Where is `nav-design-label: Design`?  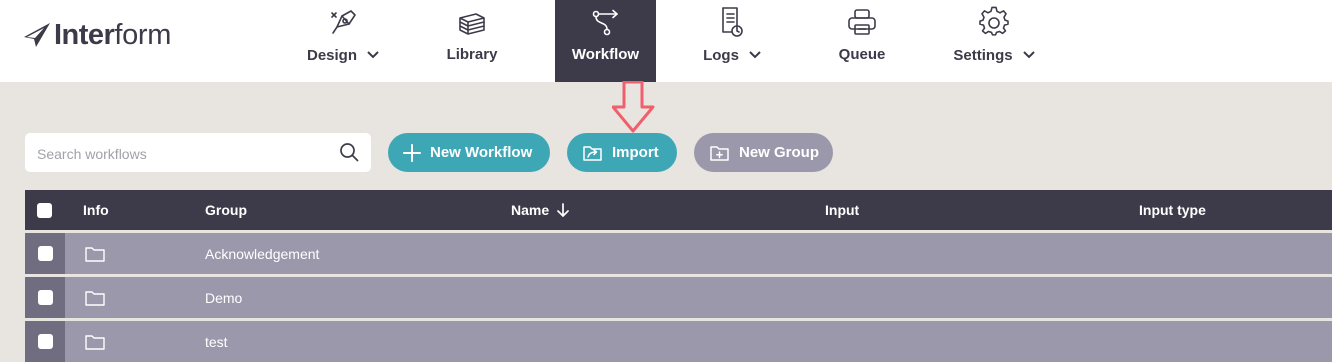
nav-design-label: Design is located at coordinates (331, 55).